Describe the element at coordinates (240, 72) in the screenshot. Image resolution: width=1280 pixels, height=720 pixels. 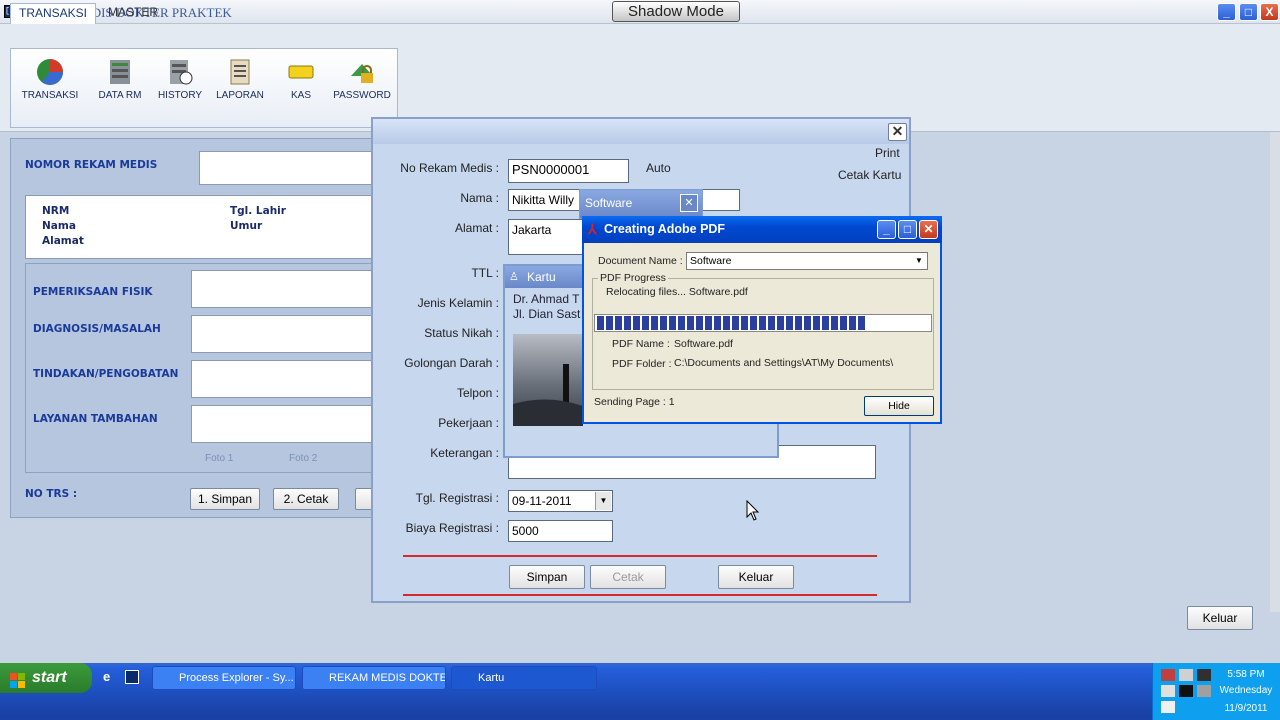
I see `report-icon` at that location.